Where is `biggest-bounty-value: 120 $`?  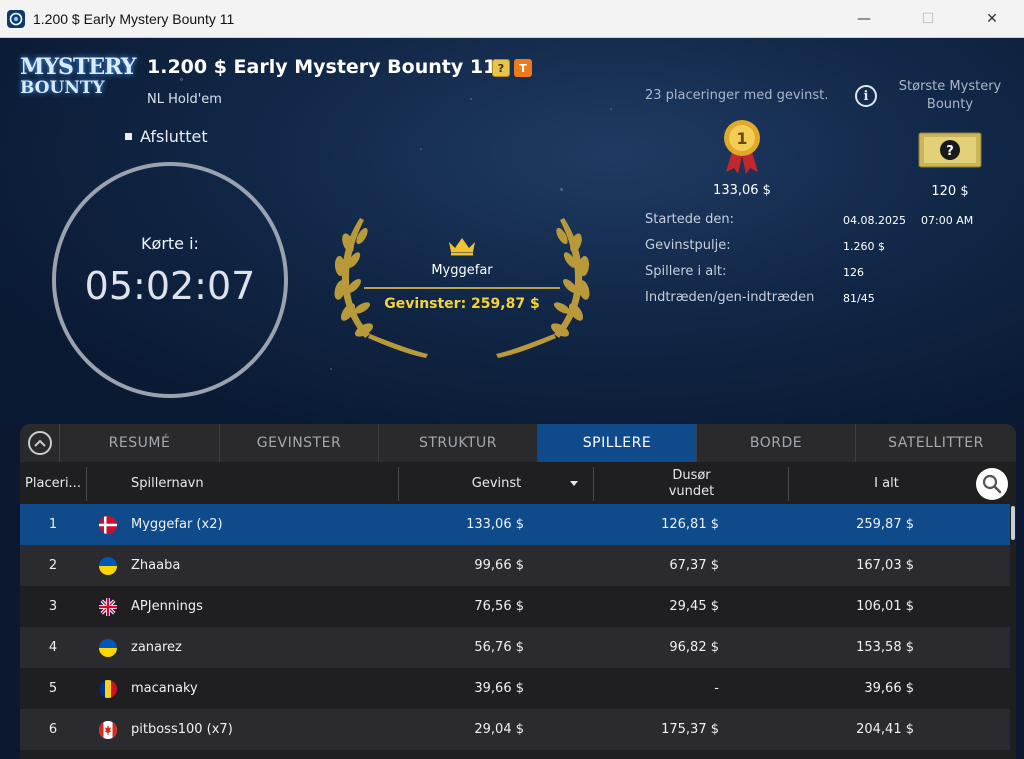
biggest-bounty-value: 120 $ is located at coordinates (950, 191).